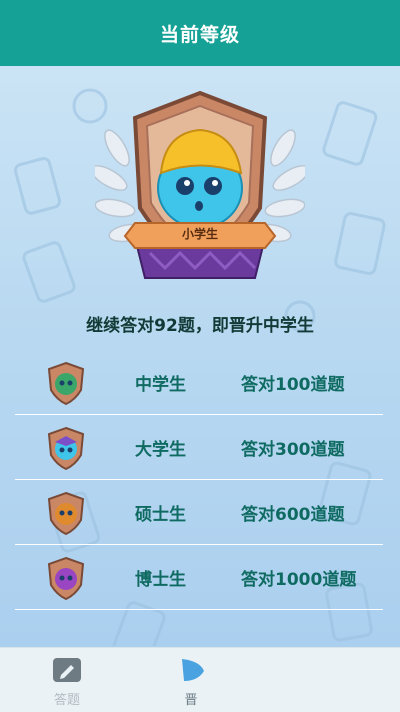 This screenshot has height=712, width=400. I want to click on tab-level: 晋, so click(191, 680).